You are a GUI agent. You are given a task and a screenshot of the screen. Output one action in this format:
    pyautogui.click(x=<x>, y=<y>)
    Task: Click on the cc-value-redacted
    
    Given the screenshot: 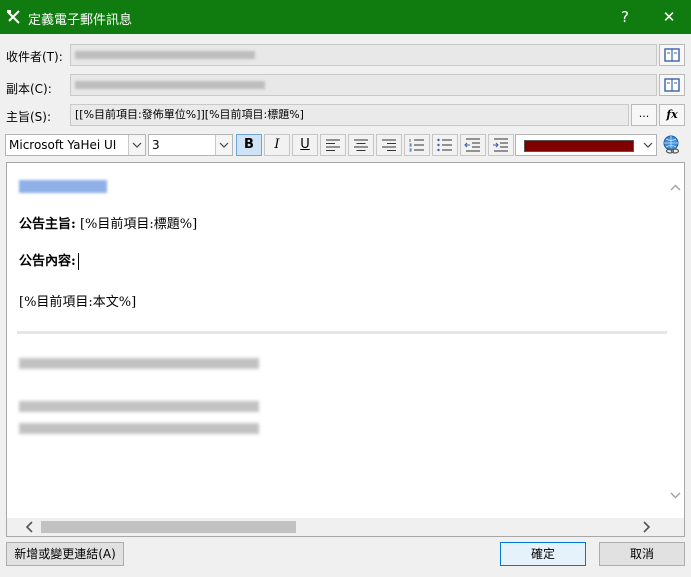 What is the action you would take?
    pyautogui.click(x=170, y=85)
    